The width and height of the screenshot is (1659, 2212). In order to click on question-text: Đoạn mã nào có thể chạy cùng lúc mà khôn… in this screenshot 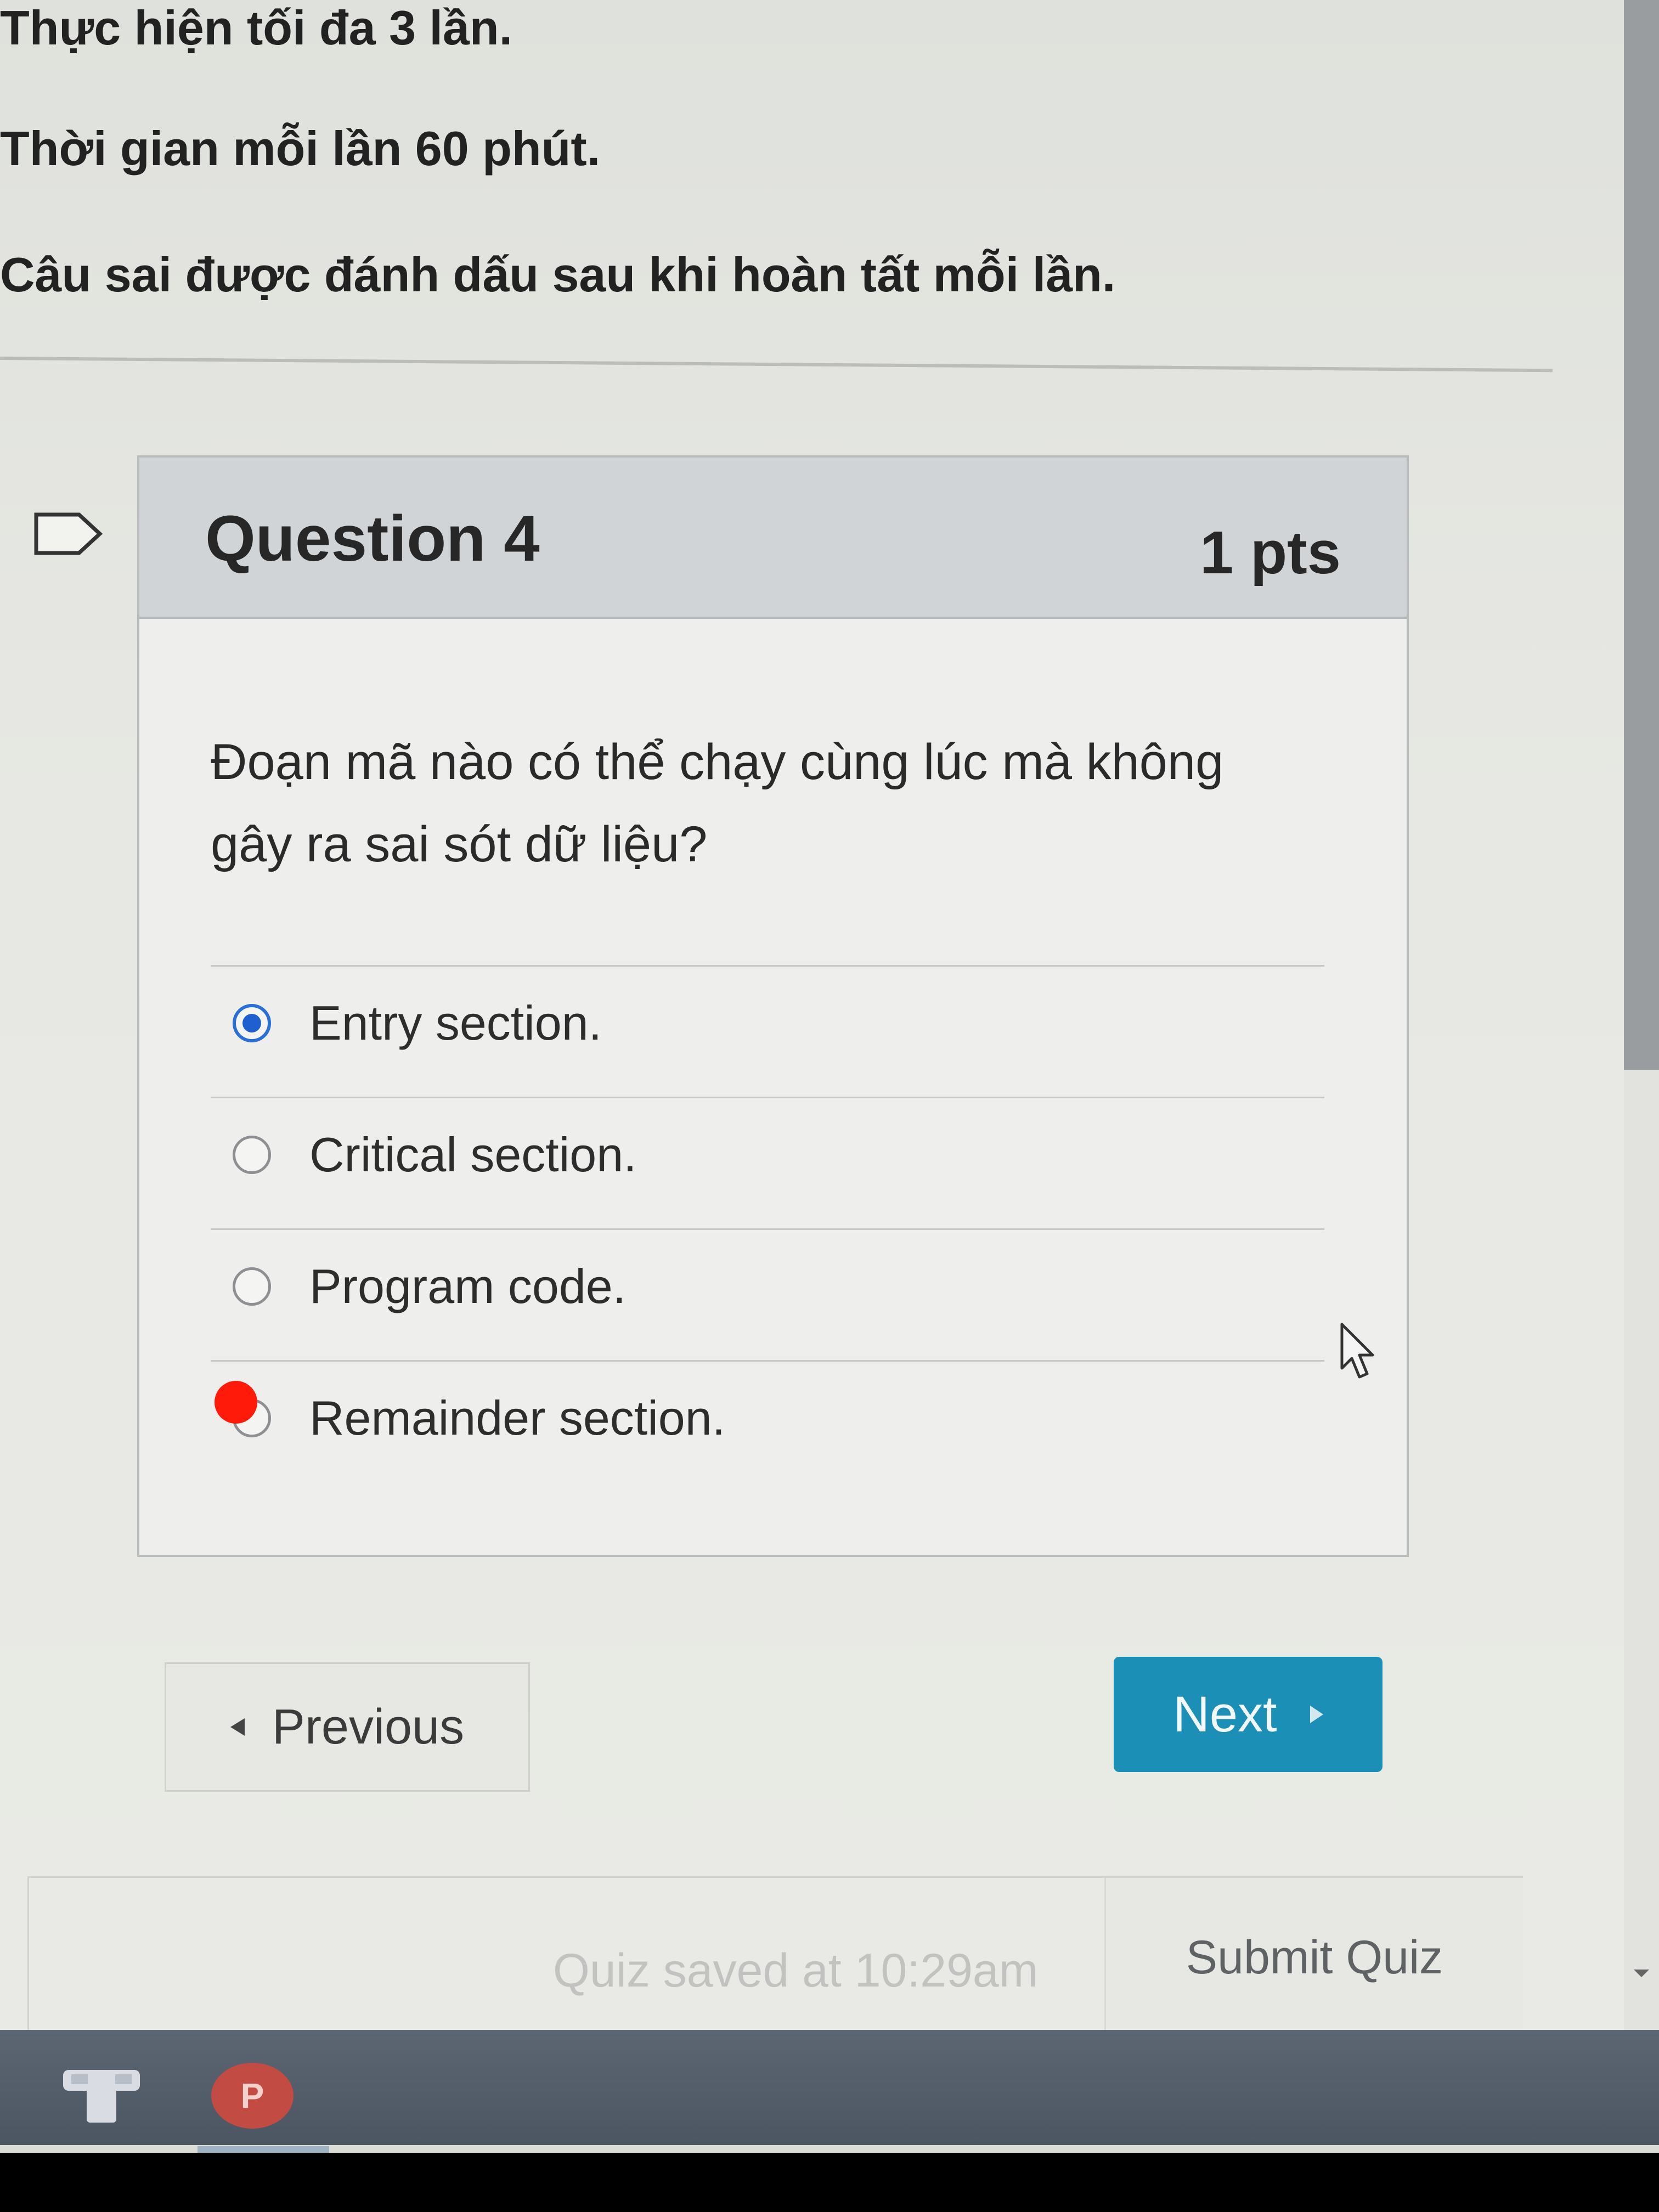, I will do `click(718, 803)`.